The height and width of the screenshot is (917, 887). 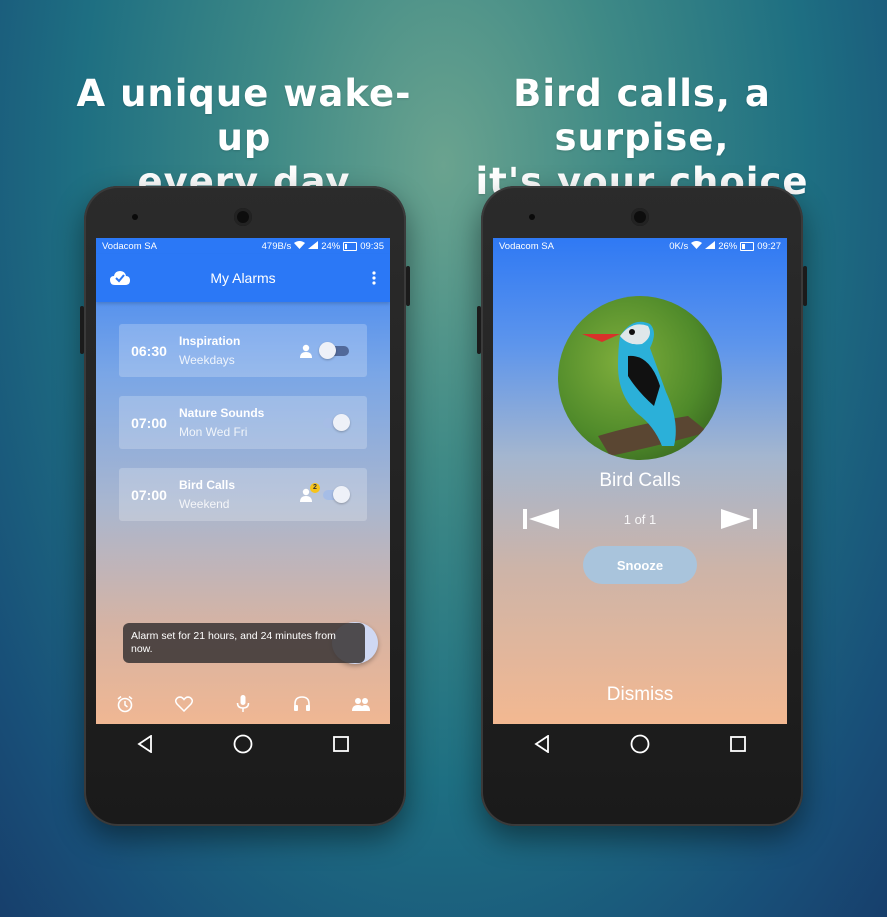 I want to click on headline-left-line1: A unique wake-up, so click(x=244, y=115).